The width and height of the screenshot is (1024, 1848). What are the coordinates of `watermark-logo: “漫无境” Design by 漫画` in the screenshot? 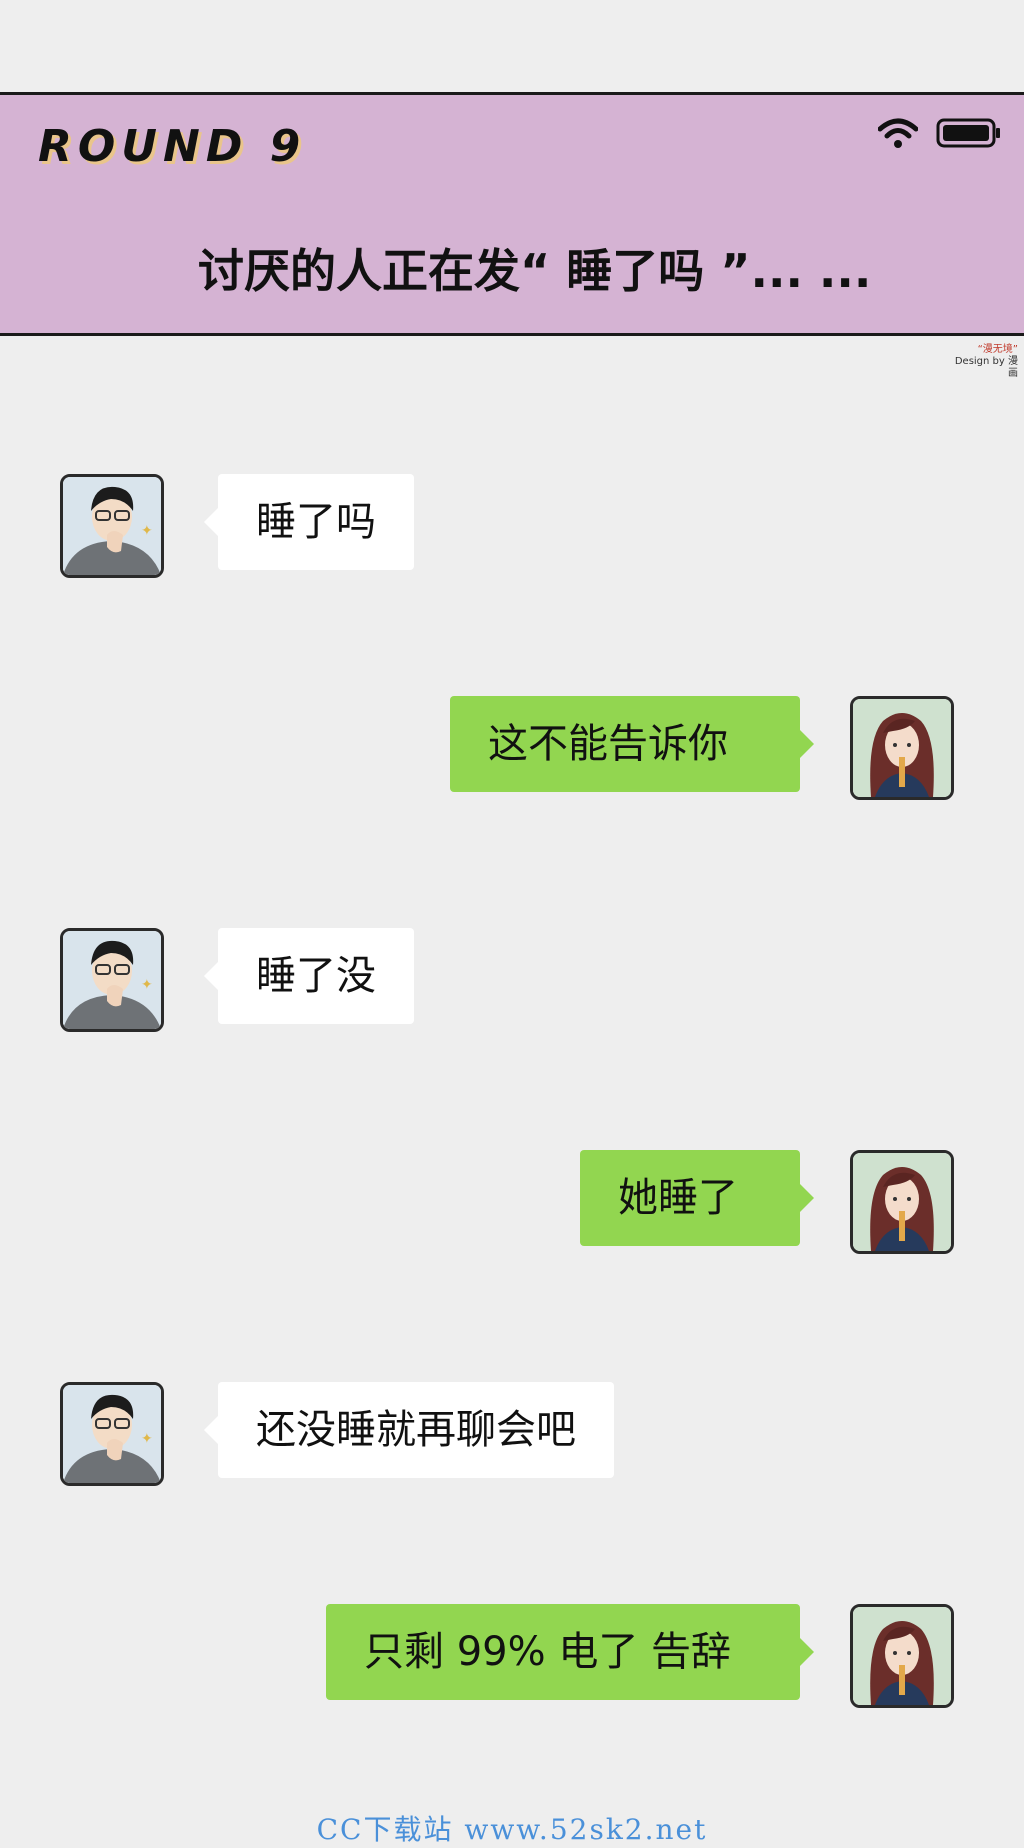 It's located at (986, 361).